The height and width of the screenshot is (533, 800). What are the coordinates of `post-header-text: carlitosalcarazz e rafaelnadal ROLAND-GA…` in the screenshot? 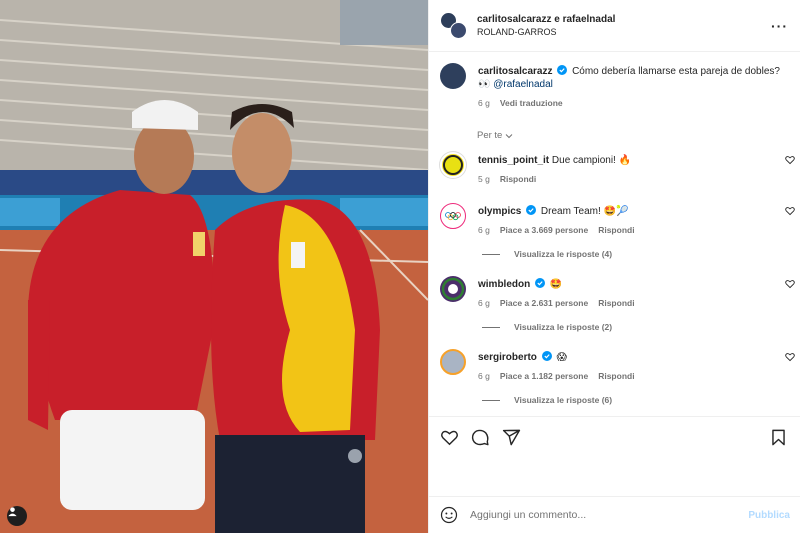 It's located at (624, 26).